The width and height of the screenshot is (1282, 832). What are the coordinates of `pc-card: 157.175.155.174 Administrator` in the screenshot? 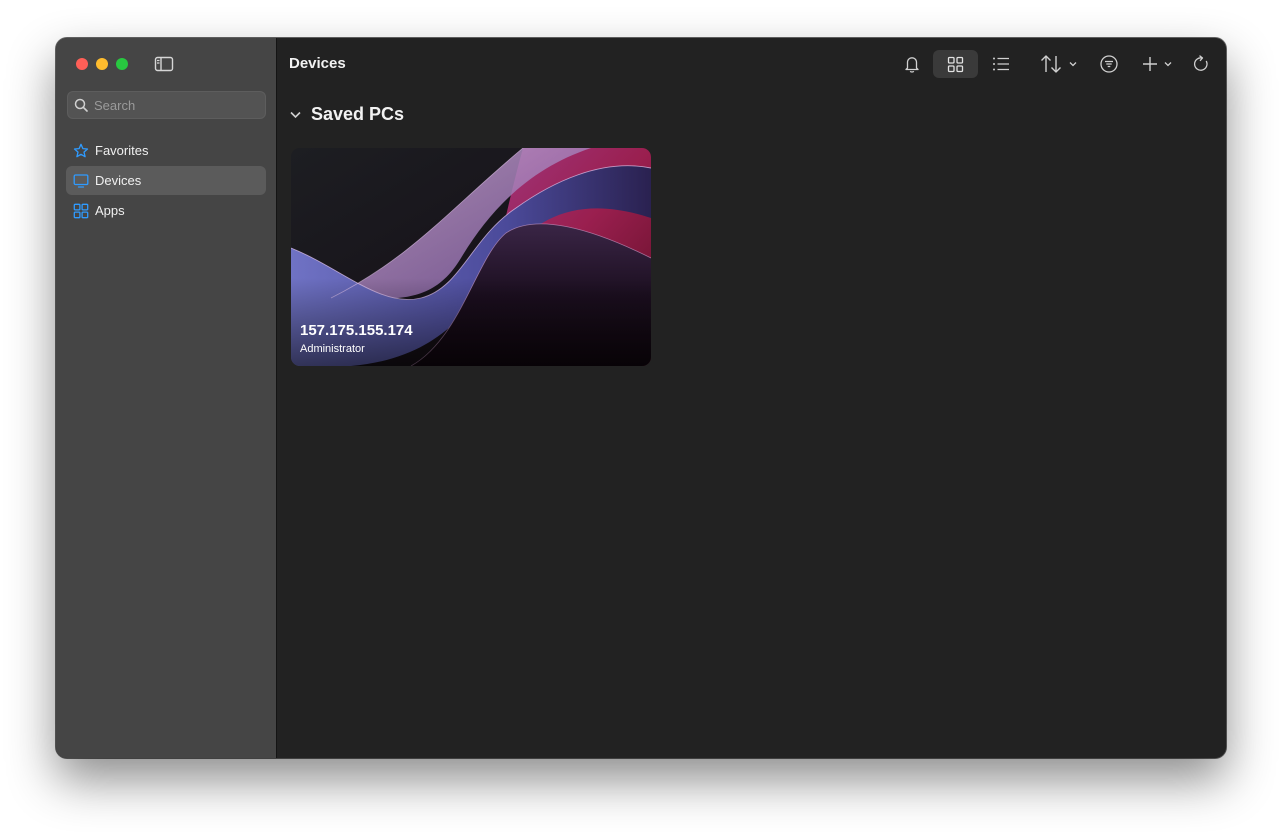 It's located at (471, 257).